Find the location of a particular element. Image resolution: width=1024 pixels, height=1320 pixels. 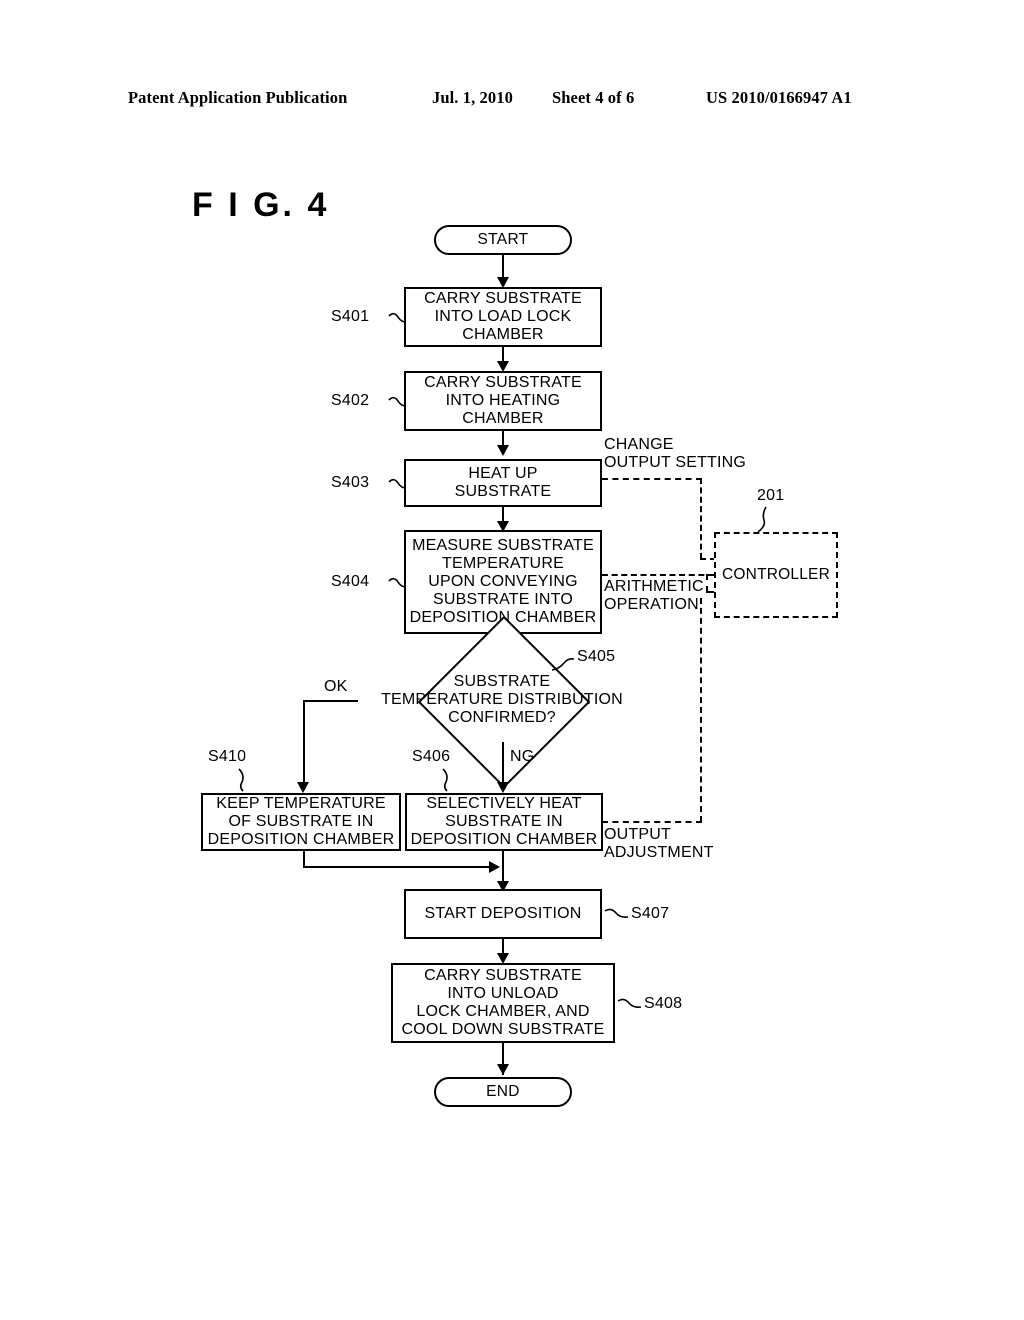

flow-node-s407: START DEPOSITION is located at coordinates (503, 914).